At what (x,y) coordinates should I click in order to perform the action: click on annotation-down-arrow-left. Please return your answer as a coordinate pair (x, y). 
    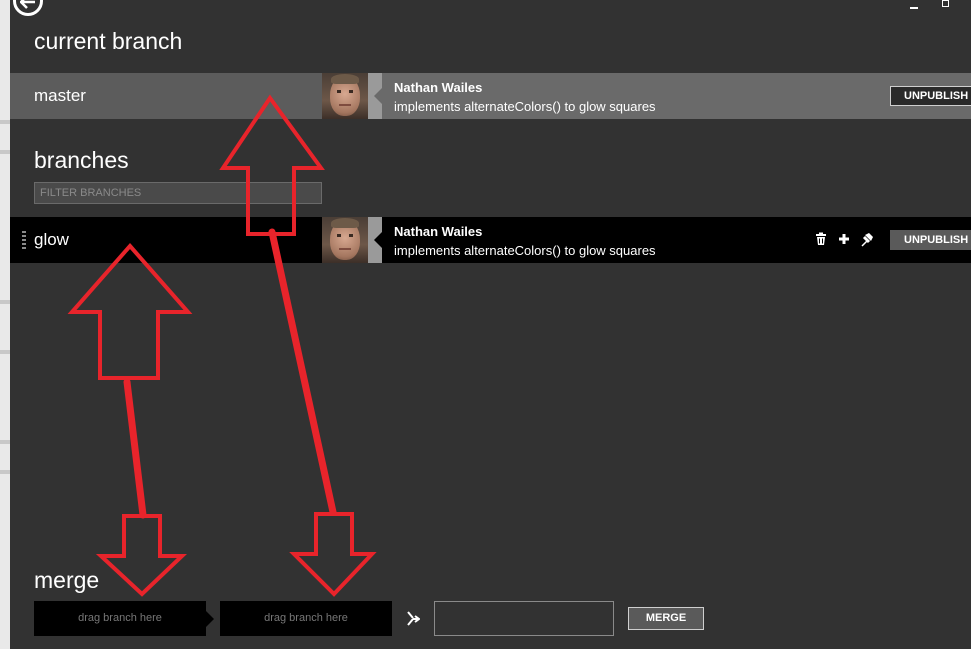
    Looking at the image, I should click on (141, 555).